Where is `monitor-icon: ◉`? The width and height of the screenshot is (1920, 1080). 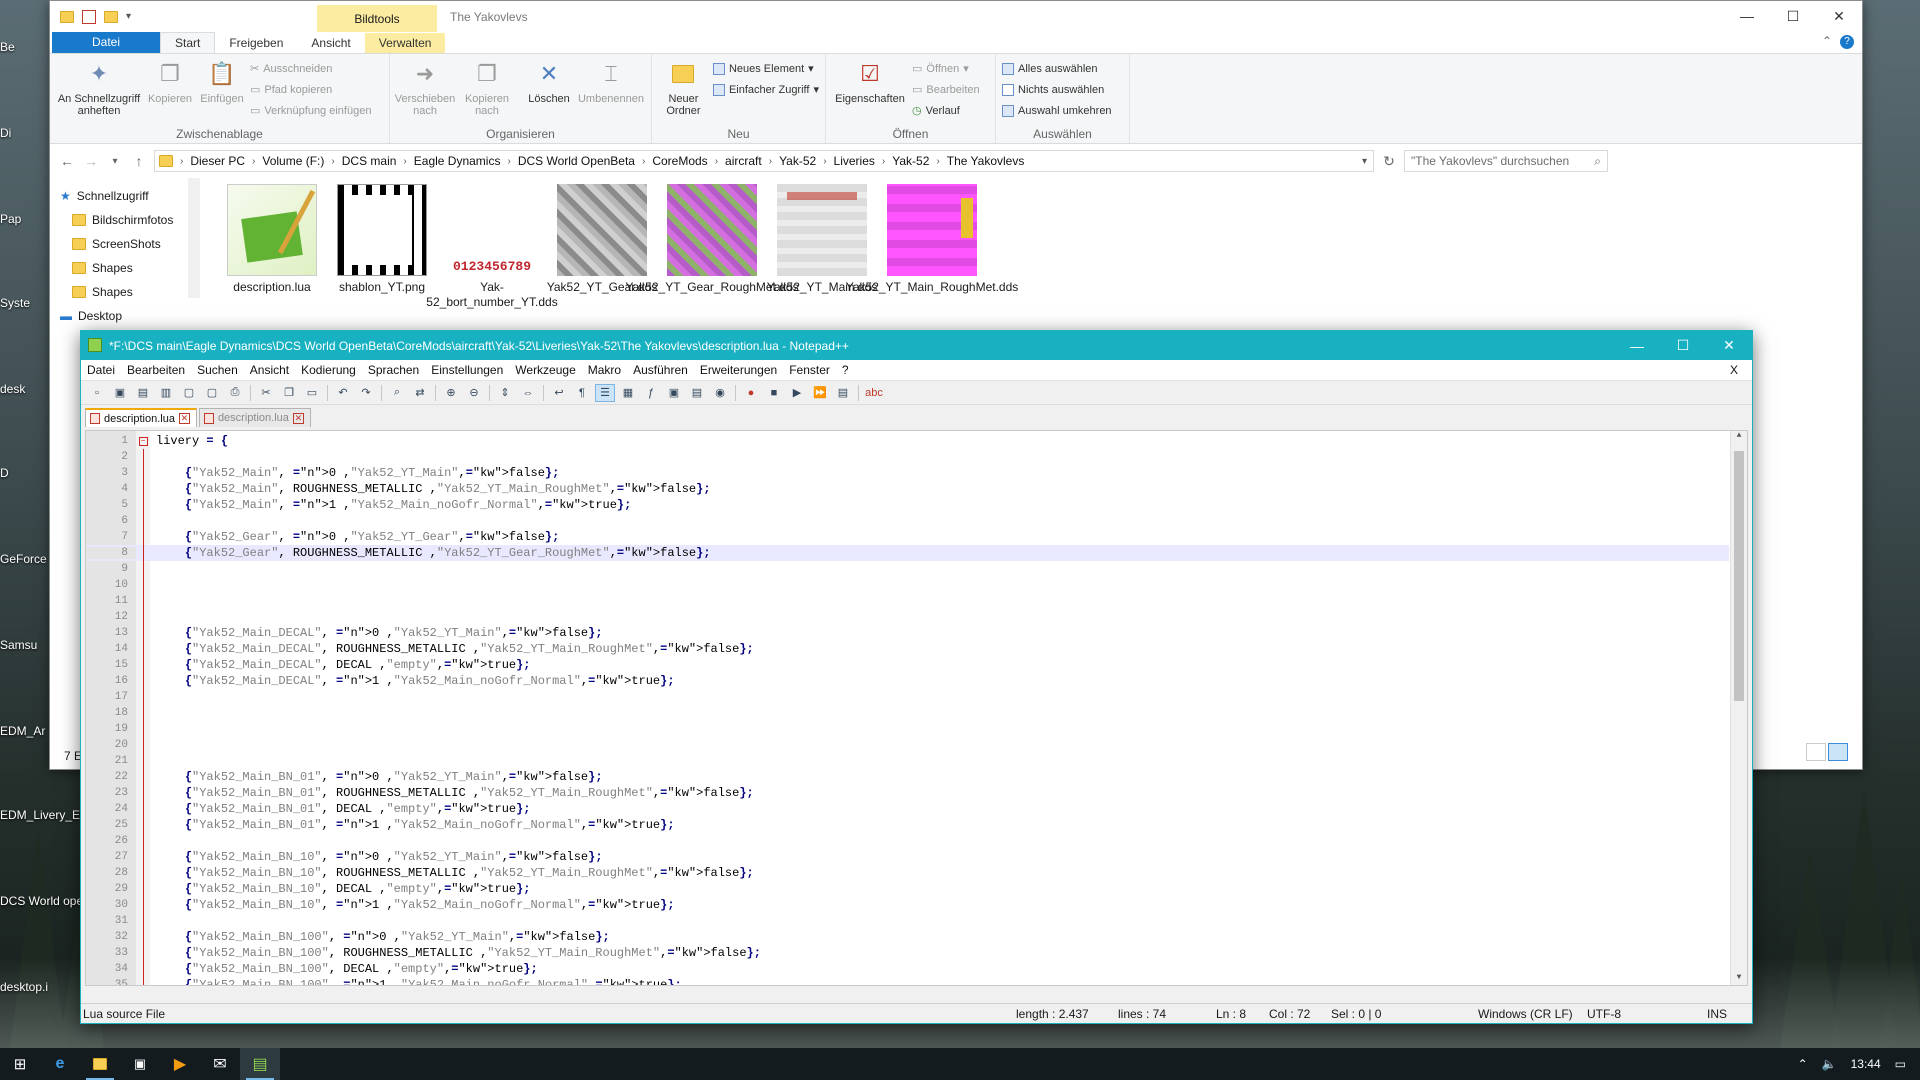 monitor-icon: ◉ is located at coordinates (720, 393).